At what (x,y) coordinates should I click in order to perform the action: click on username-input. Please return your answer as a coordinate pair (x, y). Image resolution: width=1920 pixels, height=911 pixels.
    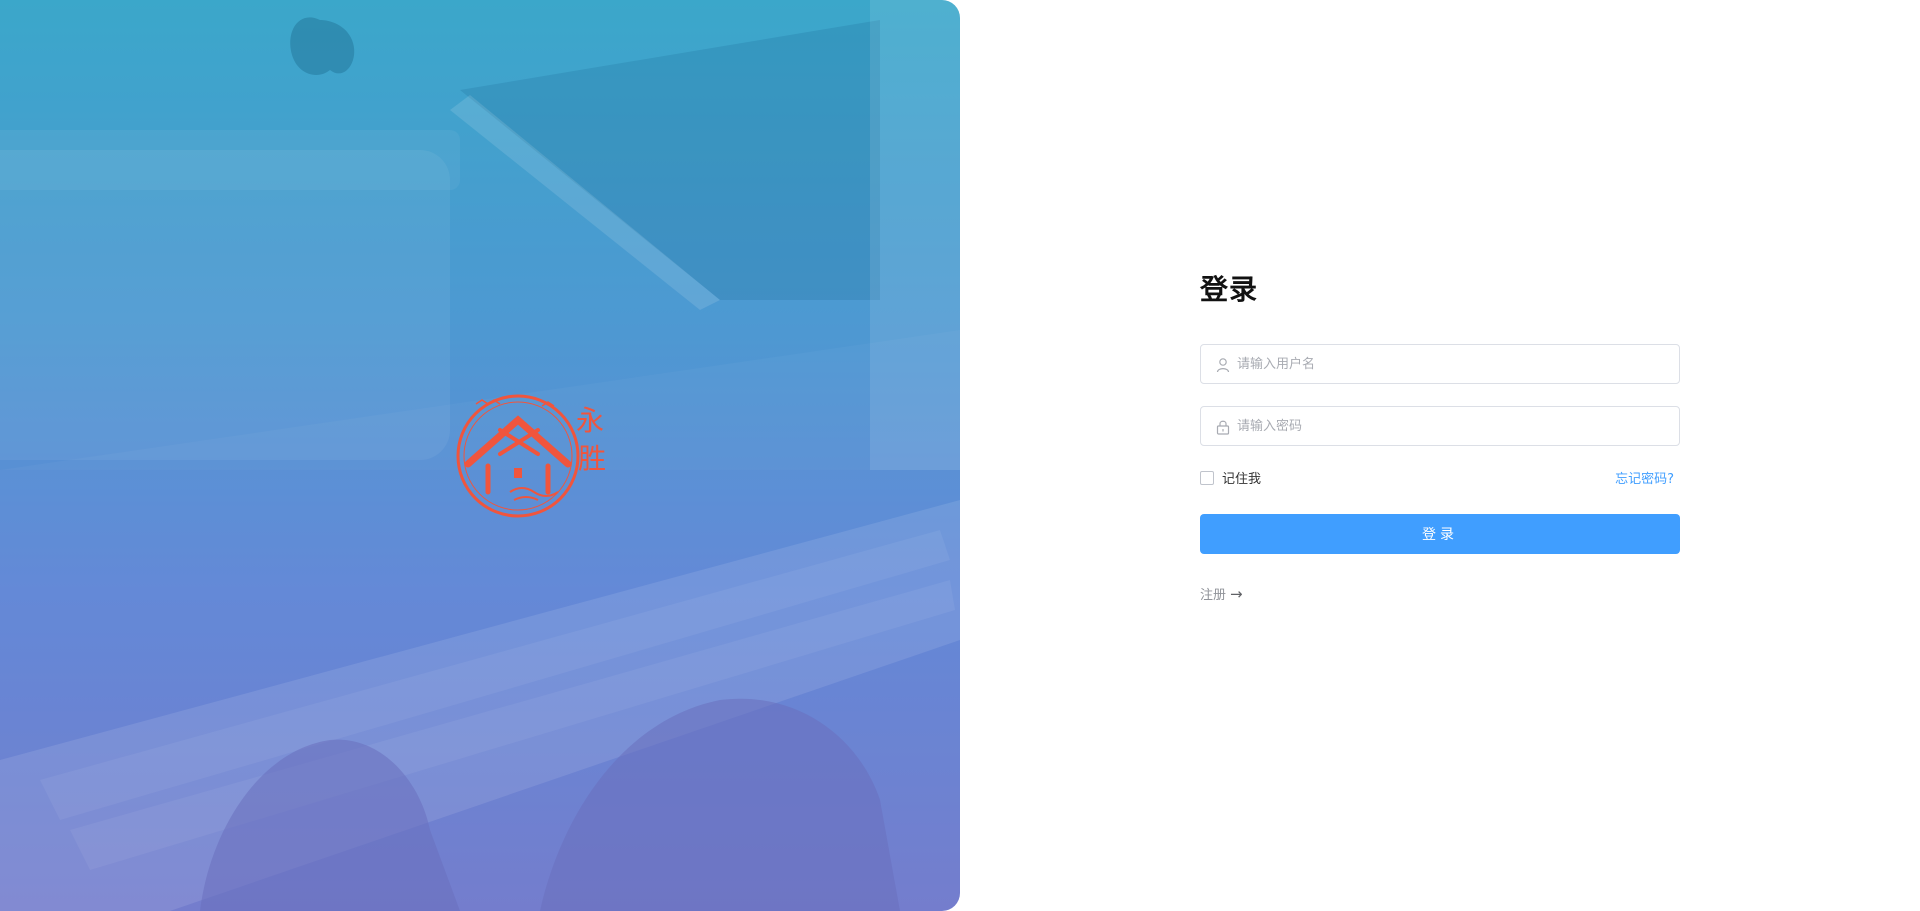
    Looking at the image, I should click on (1452, 364).